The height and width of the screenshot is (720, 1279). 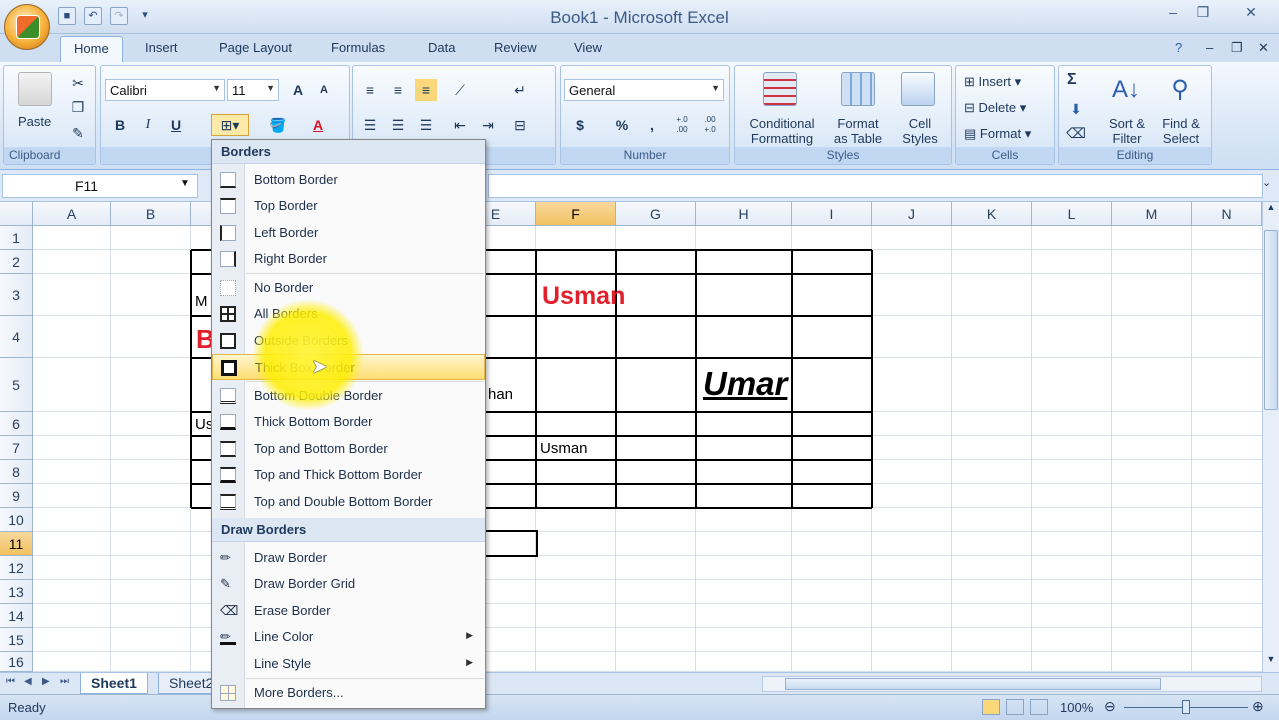 What do you see at coordinates (997, 133) in the screenshot?
I see `format-cells-button: ▤ Format ▾` at bounding box center [997, 133].